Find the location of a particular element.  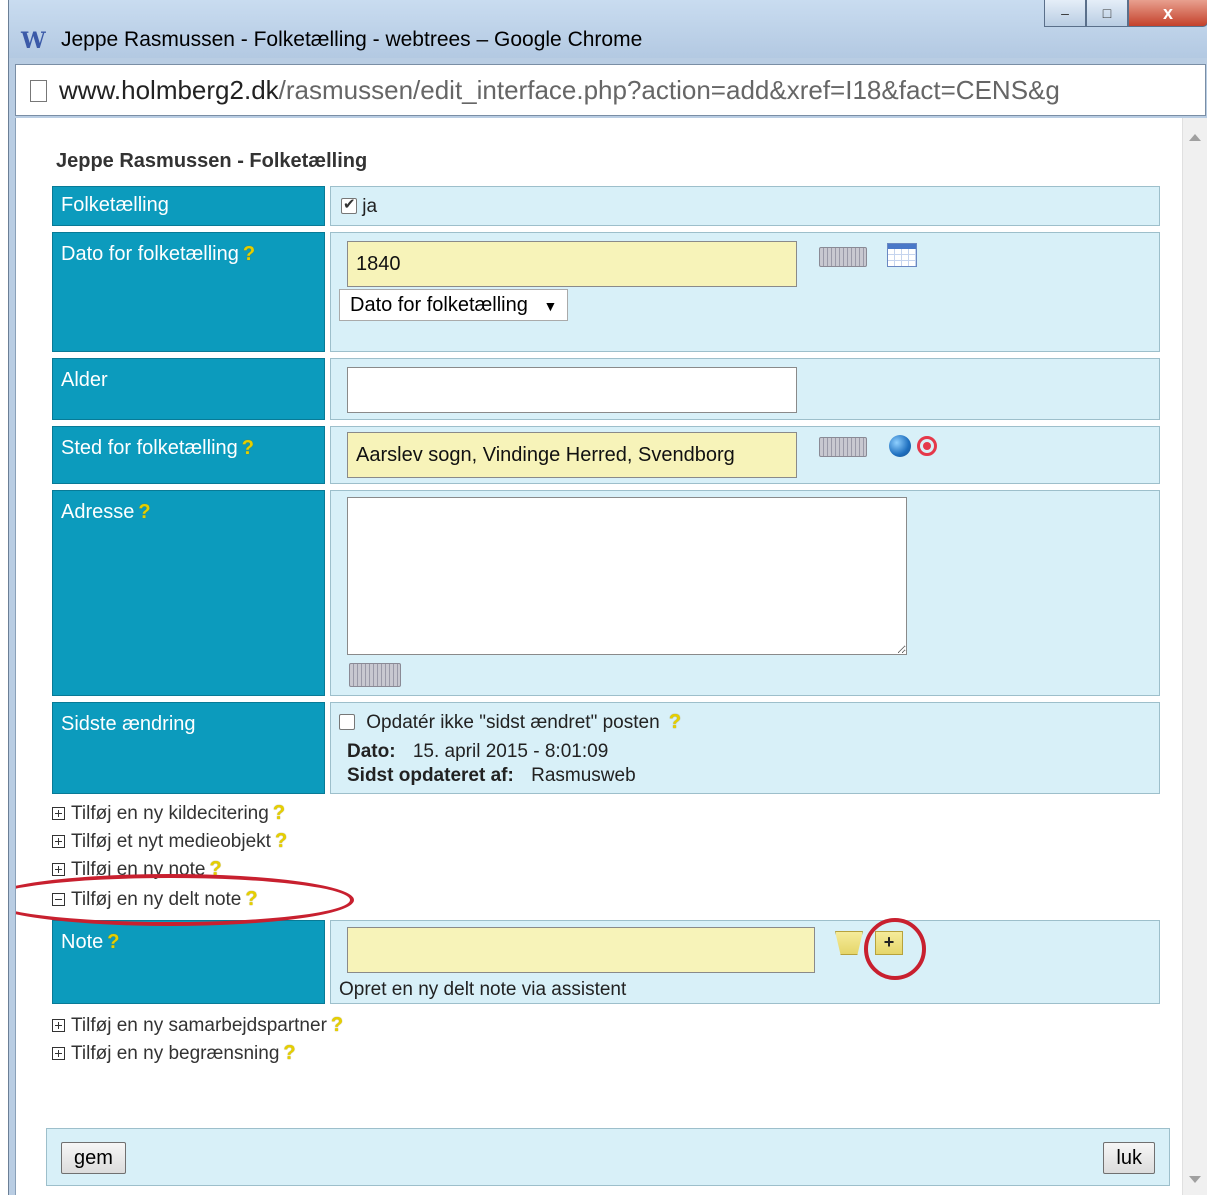

last-change-label: Sidste ændring is located at coordinates (188, 748).